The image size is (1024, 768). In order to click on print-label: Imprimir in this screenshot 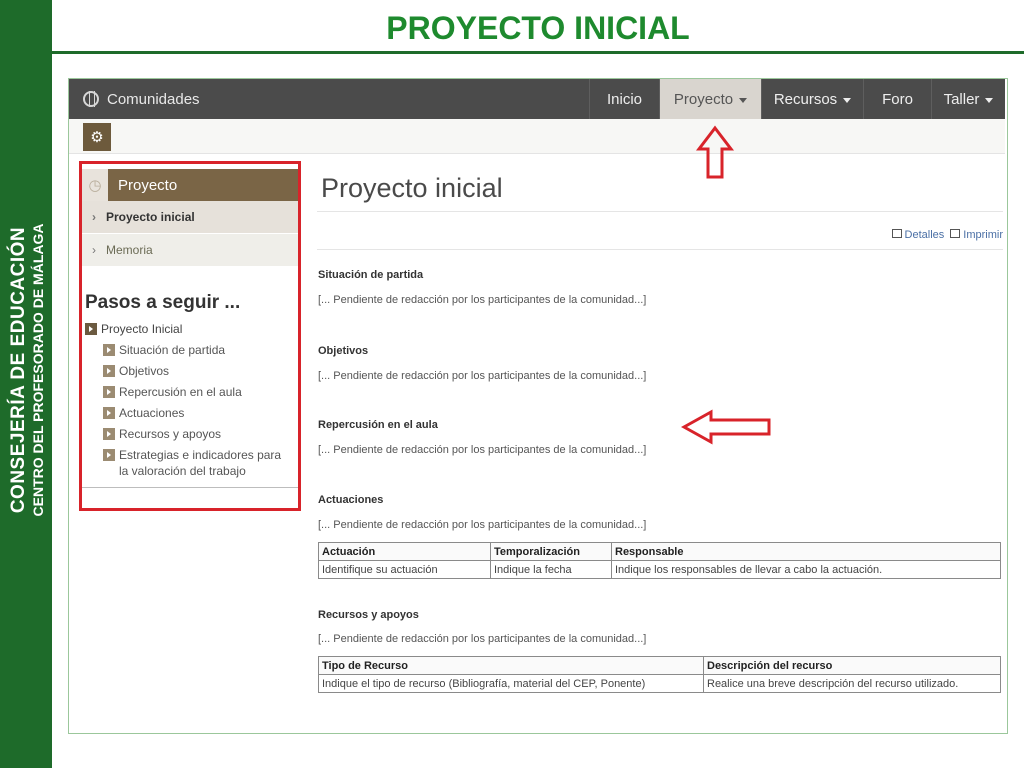, I will do `click(983, 235)`.